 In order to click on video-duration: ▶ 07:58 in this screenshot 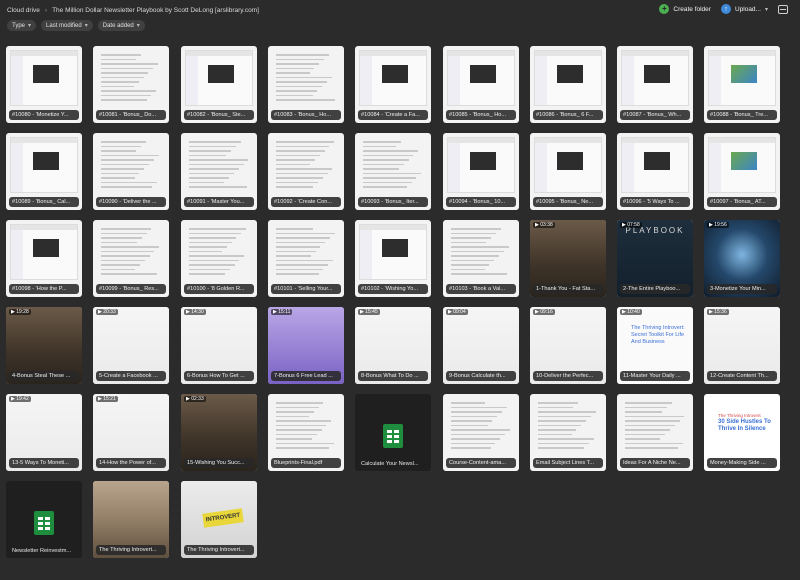, I will do `click(631, 225)`.